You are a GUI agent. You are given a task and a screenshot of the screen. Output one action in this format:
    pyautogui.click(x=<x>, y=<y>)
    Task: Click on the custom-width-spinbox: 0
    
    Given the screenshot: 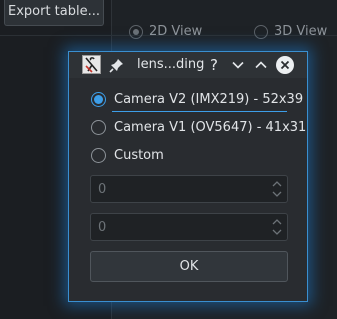 What is the action you would take?
    pyautogui.click(x=189, y=189)
    